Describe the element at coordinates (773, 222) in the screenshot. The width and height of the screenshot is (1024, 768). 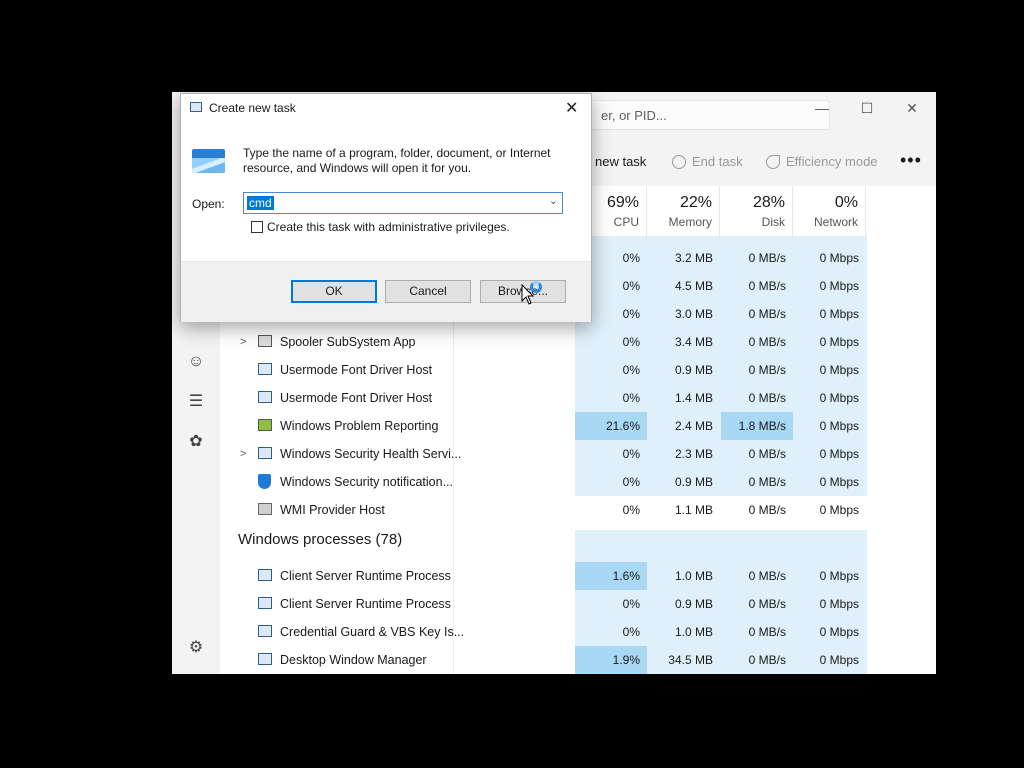
I see `disk-label: Disk` at that location.